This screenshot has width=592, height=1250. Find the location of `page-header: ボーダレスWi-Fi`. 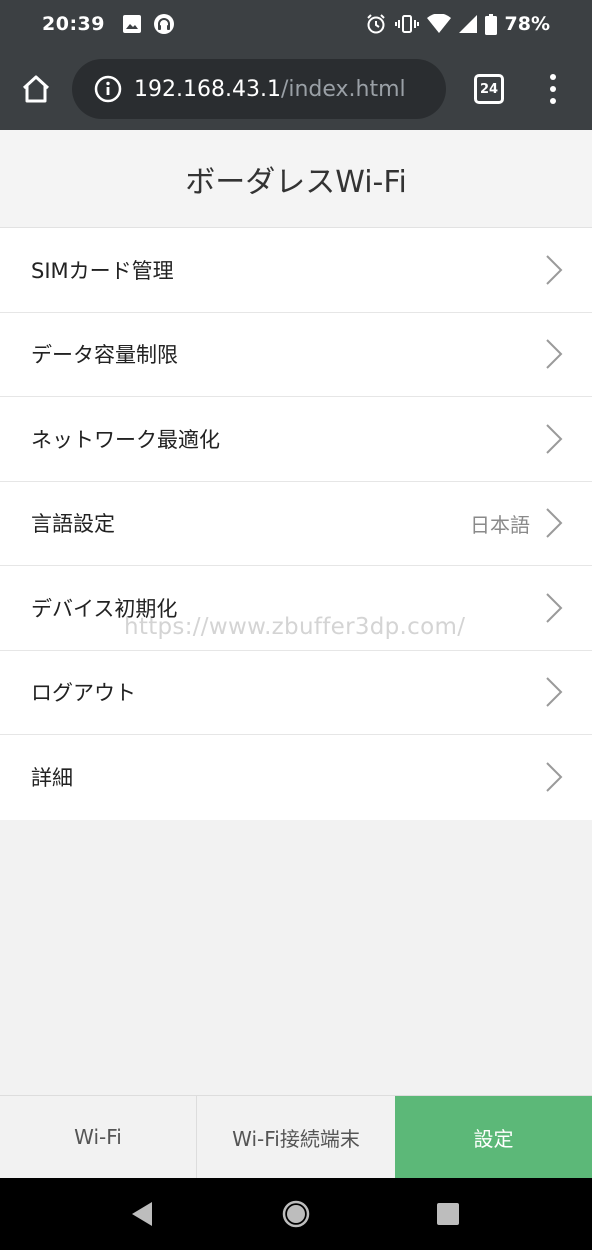

page-header: ボーダレスWi-Fi is located at coordinates (296, 179).